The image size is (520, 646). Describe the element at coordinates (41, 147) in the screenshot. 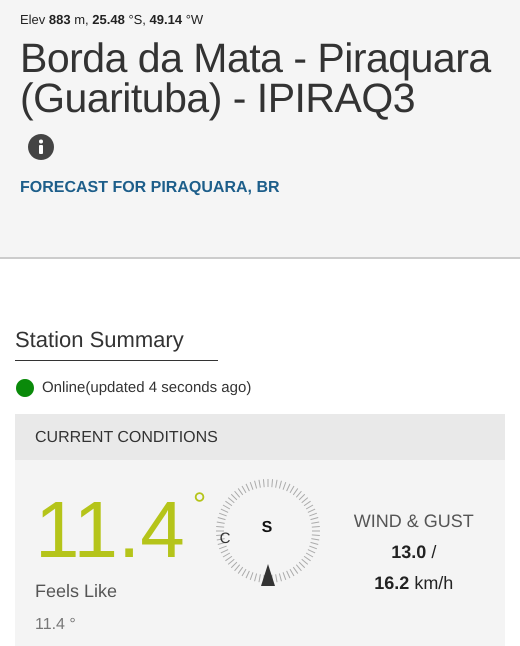

I see `info-icon` at that location.